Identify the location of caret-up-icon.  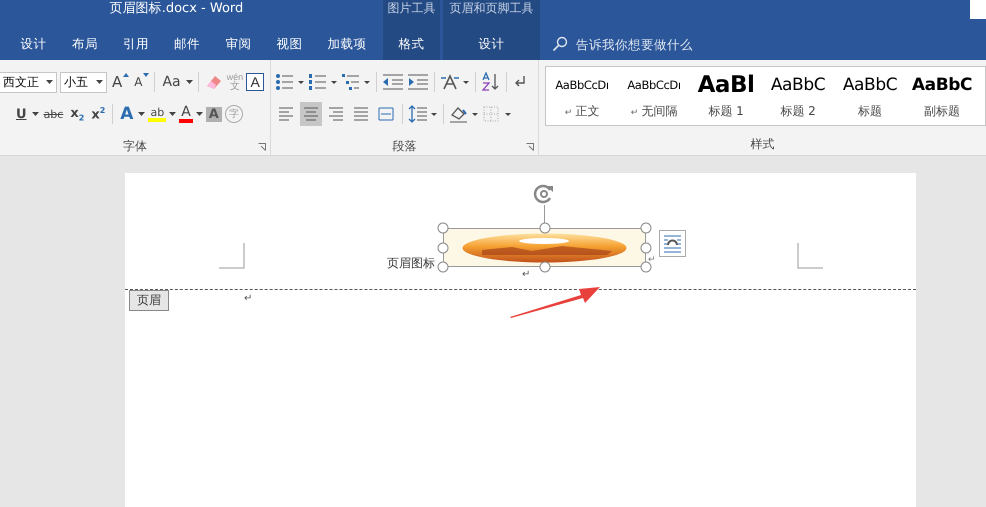
(126, 75).